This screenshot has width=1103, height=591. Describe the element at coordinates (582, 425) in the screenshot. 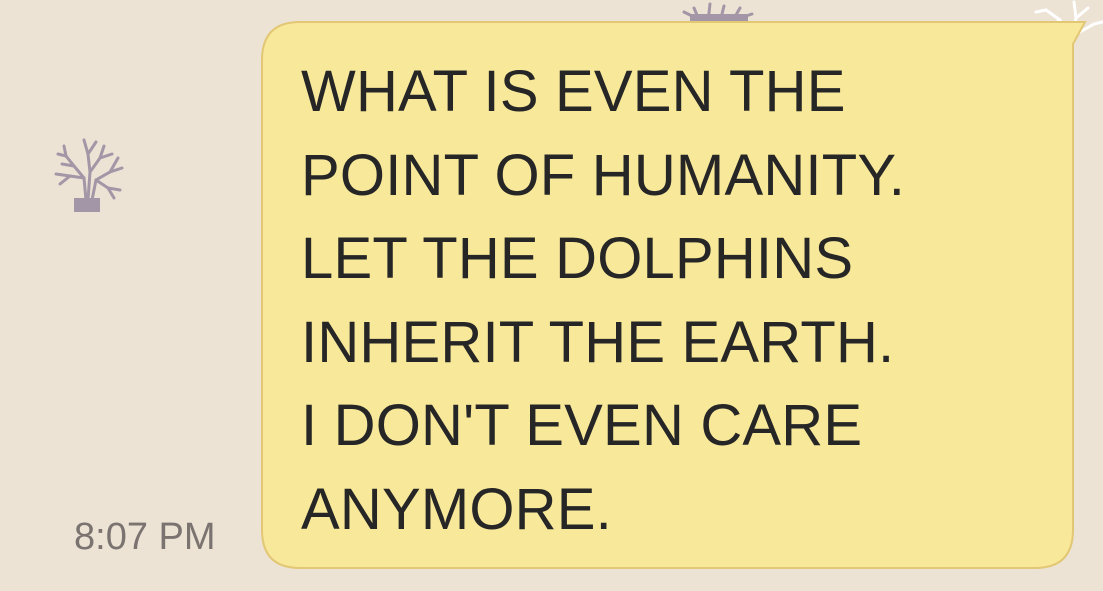

I see `message-line: I DON'T EVEN CARE` at that location.